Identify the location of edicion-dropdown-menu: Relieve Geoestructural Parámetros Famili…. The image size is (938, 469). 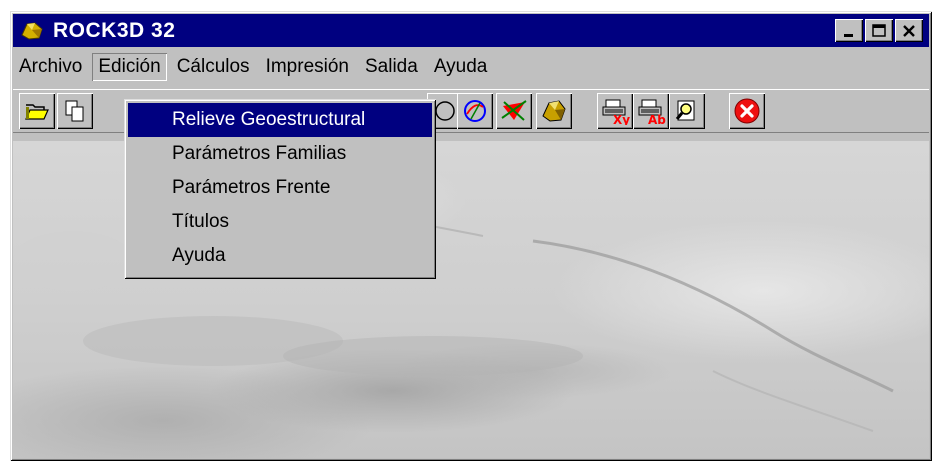
(280, 189).